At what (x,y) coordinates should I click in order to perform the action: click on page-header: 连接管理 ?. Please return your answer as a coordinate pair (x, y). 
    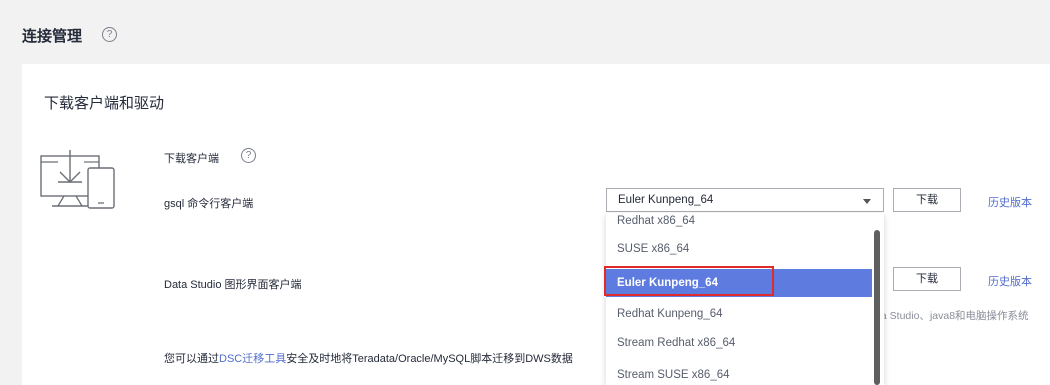
    Looking at the image, I should click on (525, 26).